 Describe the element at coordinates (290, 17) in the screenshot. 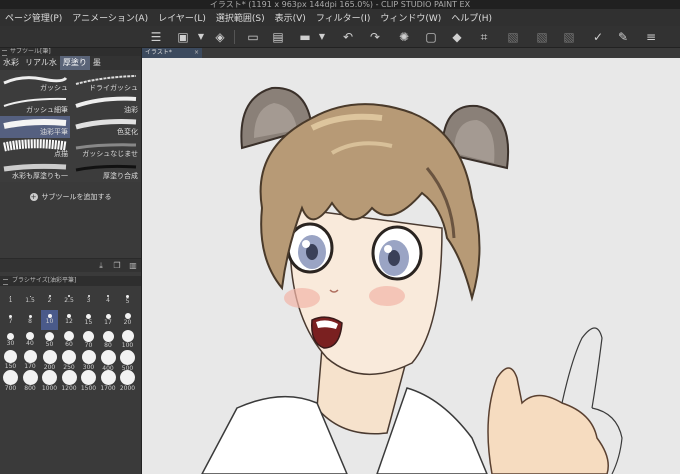

I see `menu-view: 表示(V)` at that location.